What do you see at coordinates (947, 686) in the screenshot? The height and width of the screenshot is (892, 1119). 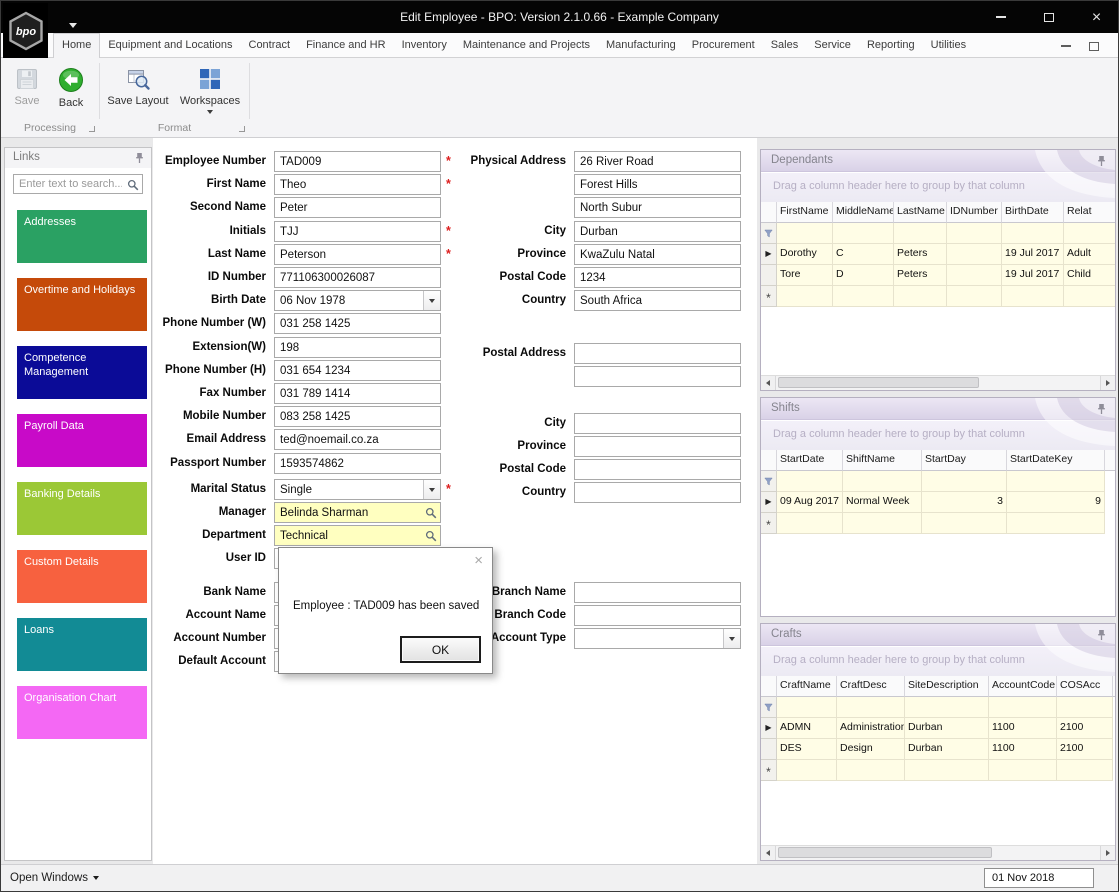 I see `column-header-sitedescription: SiteDescription` at bounding box center [947, 686].